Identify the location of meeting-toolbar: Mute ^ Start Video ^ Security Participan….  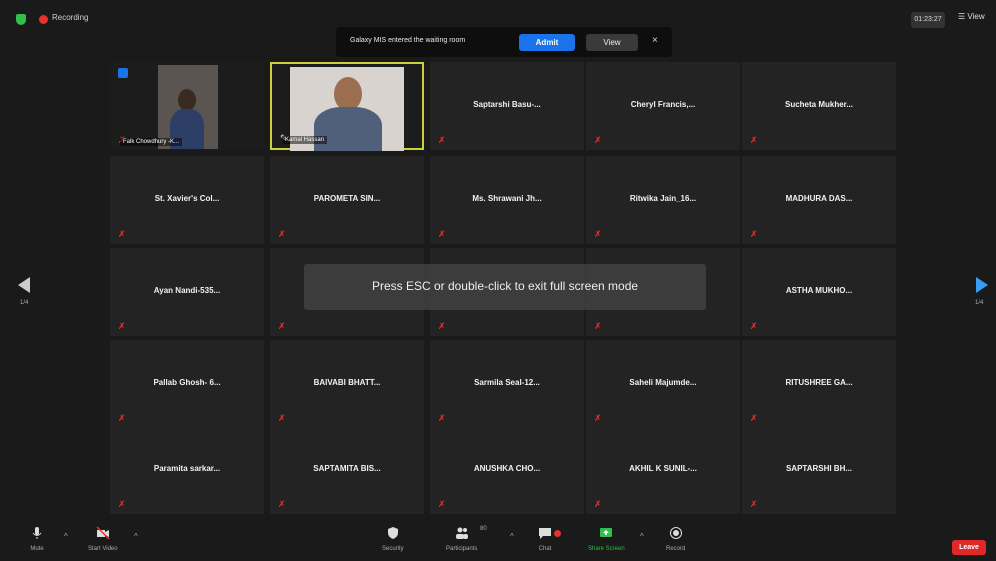
(498, 540).